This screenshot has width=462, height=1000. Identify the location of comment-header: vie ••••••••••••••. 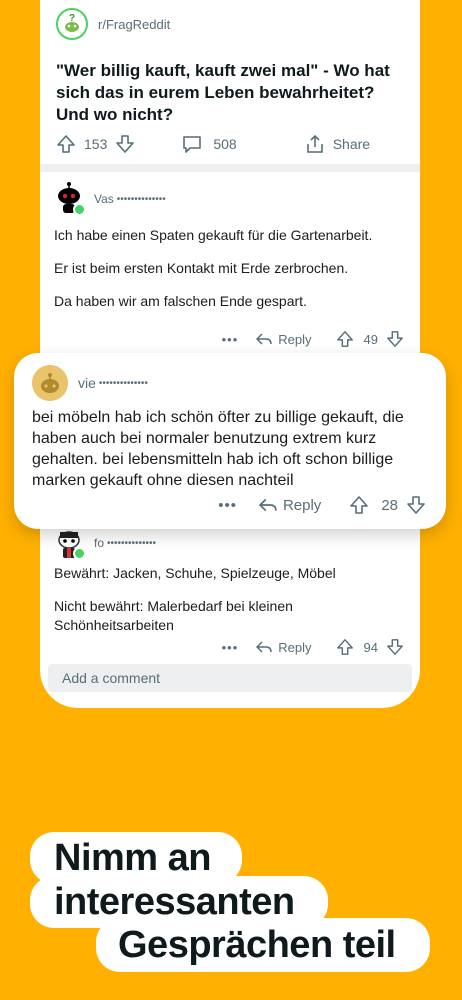
(90, 383).